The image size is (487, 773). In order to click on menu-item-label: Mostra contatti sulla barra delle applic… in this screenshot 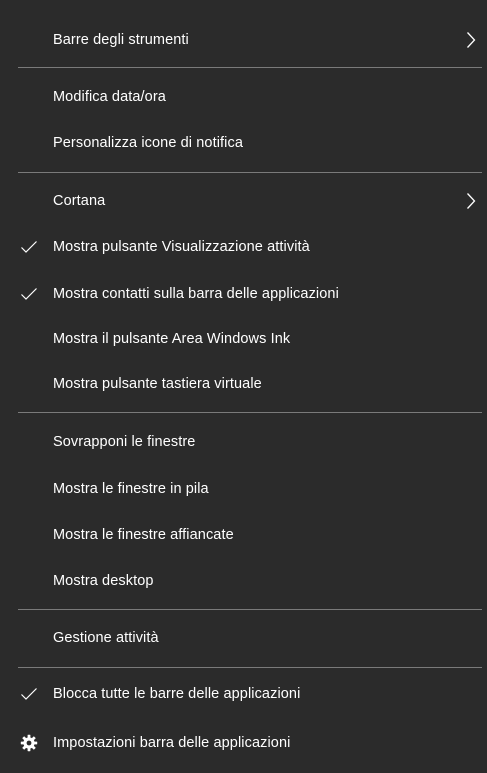, I will do `click(196, 294)`.